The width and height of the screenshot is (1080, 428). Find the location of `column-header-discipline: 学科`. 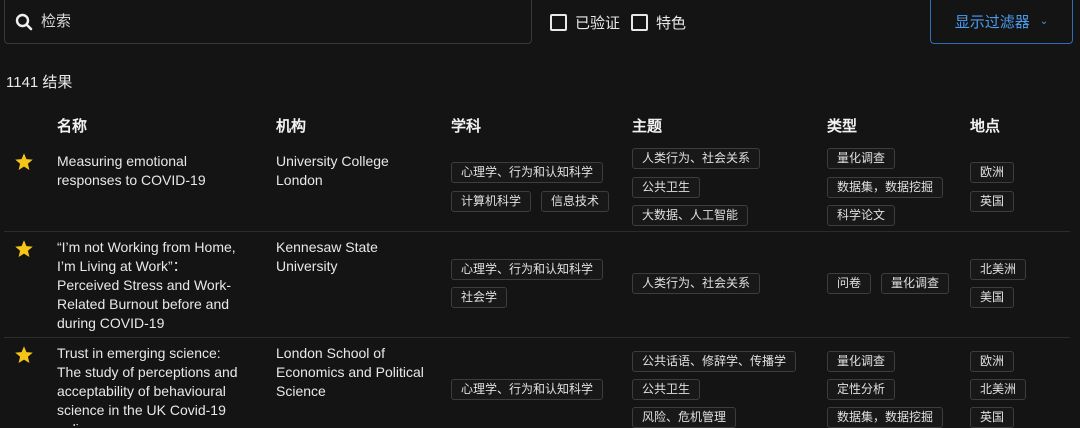

column-header-discipline: 学科 is located at coordinates (466, 125).